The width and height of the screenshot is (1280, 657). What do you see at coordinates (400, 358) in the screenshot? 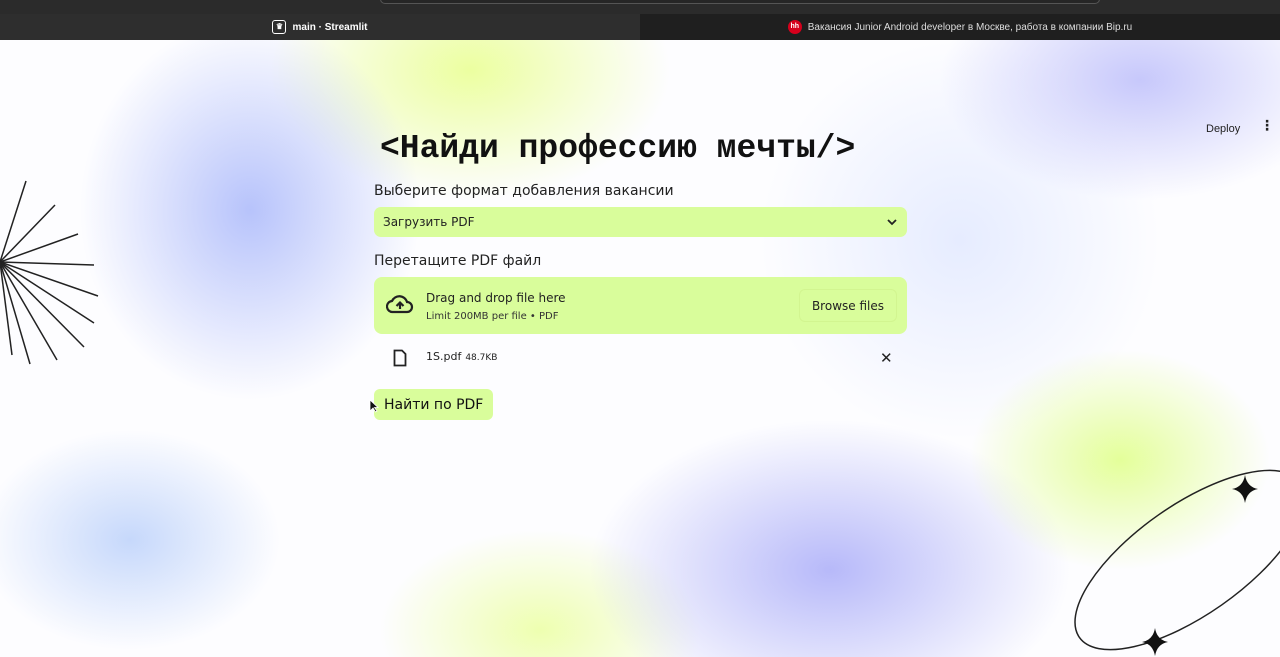
I see `file-icon` at bounding box center [400, 358].